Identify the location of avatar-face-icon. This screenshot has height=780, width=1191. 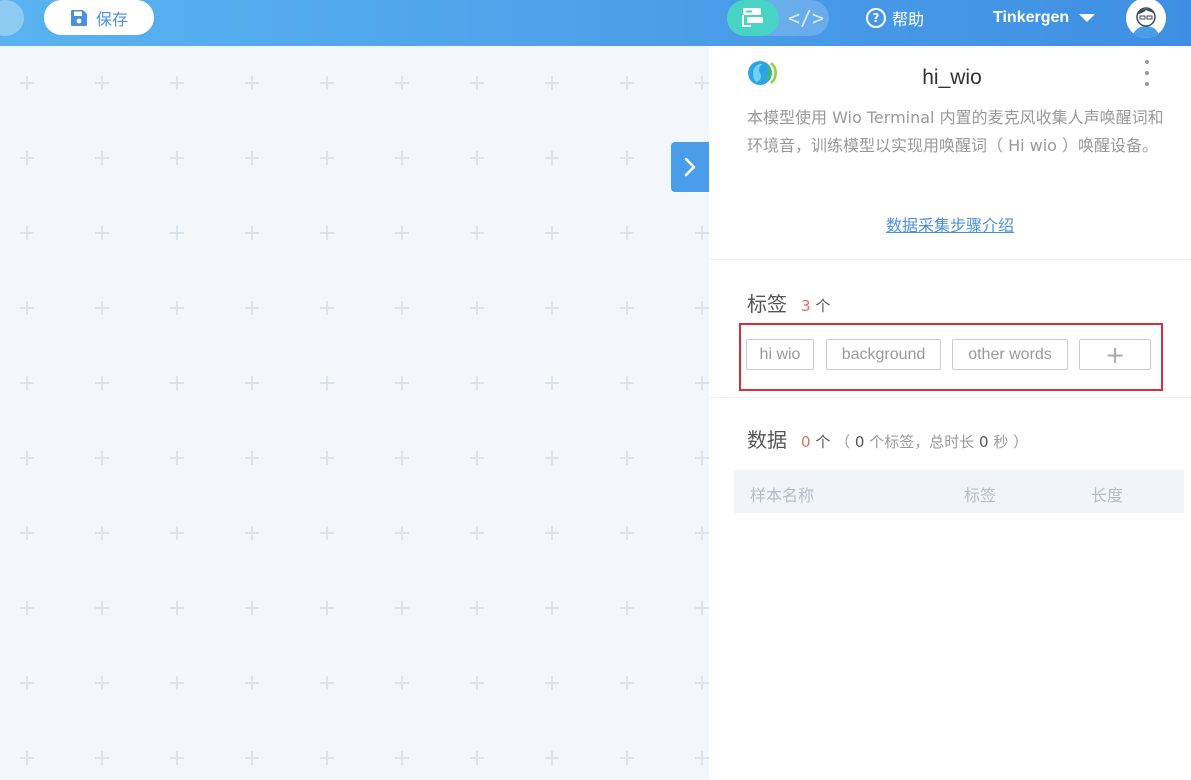
(1146, 19).